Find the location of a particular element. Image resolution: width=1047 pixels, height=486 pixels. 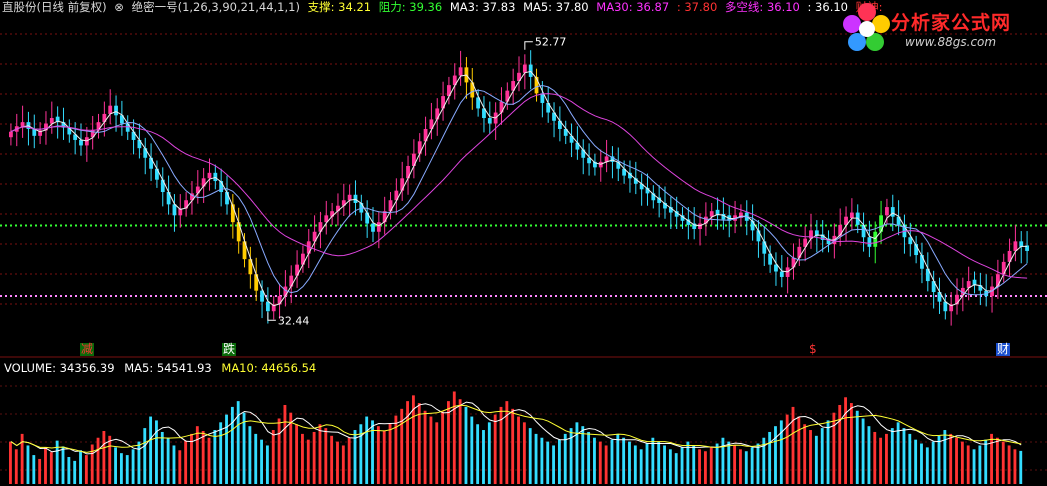

logo-url: www.88gs.com is located at coordinates (951, 42).